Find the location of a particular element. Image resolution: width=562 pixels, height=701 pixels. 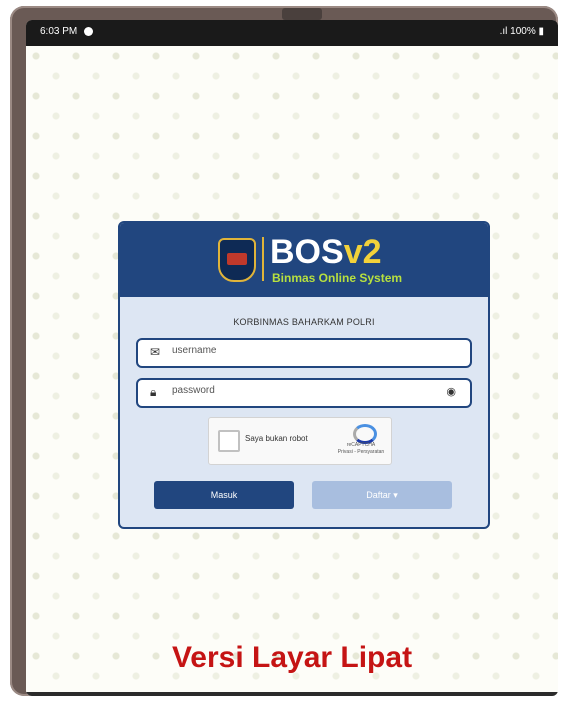

recaptcha-text: reCAPTCHA Privasi - Persyaratan is located at coordinates (361, 449).